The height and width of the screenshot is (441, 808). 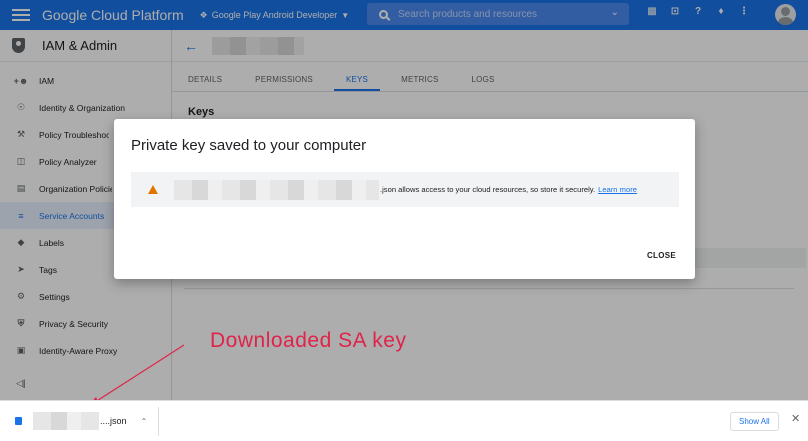 I want to click on file-icon, so click(x=18, y=421).